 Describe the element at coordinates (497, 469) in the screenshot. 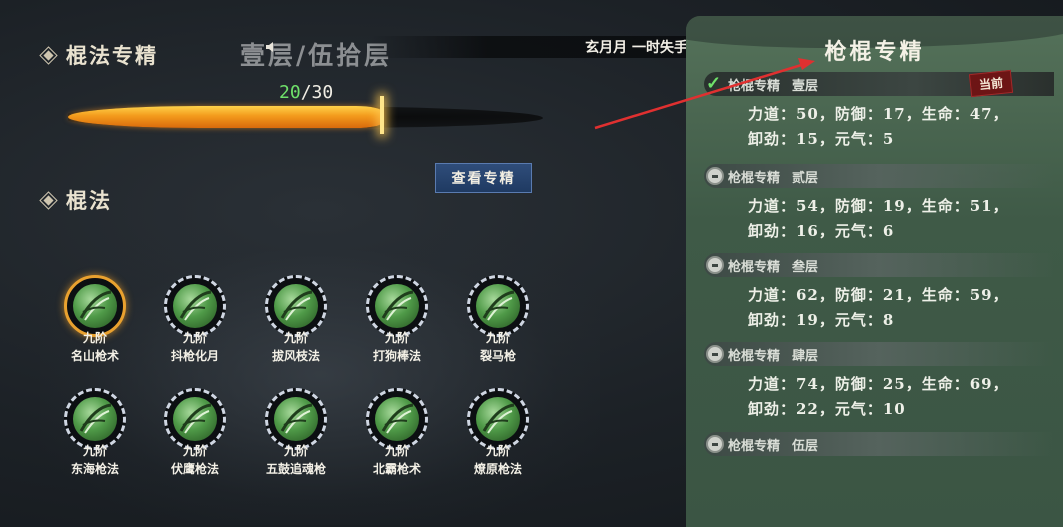

I see `skill-name: 燎原枪法` at that location.